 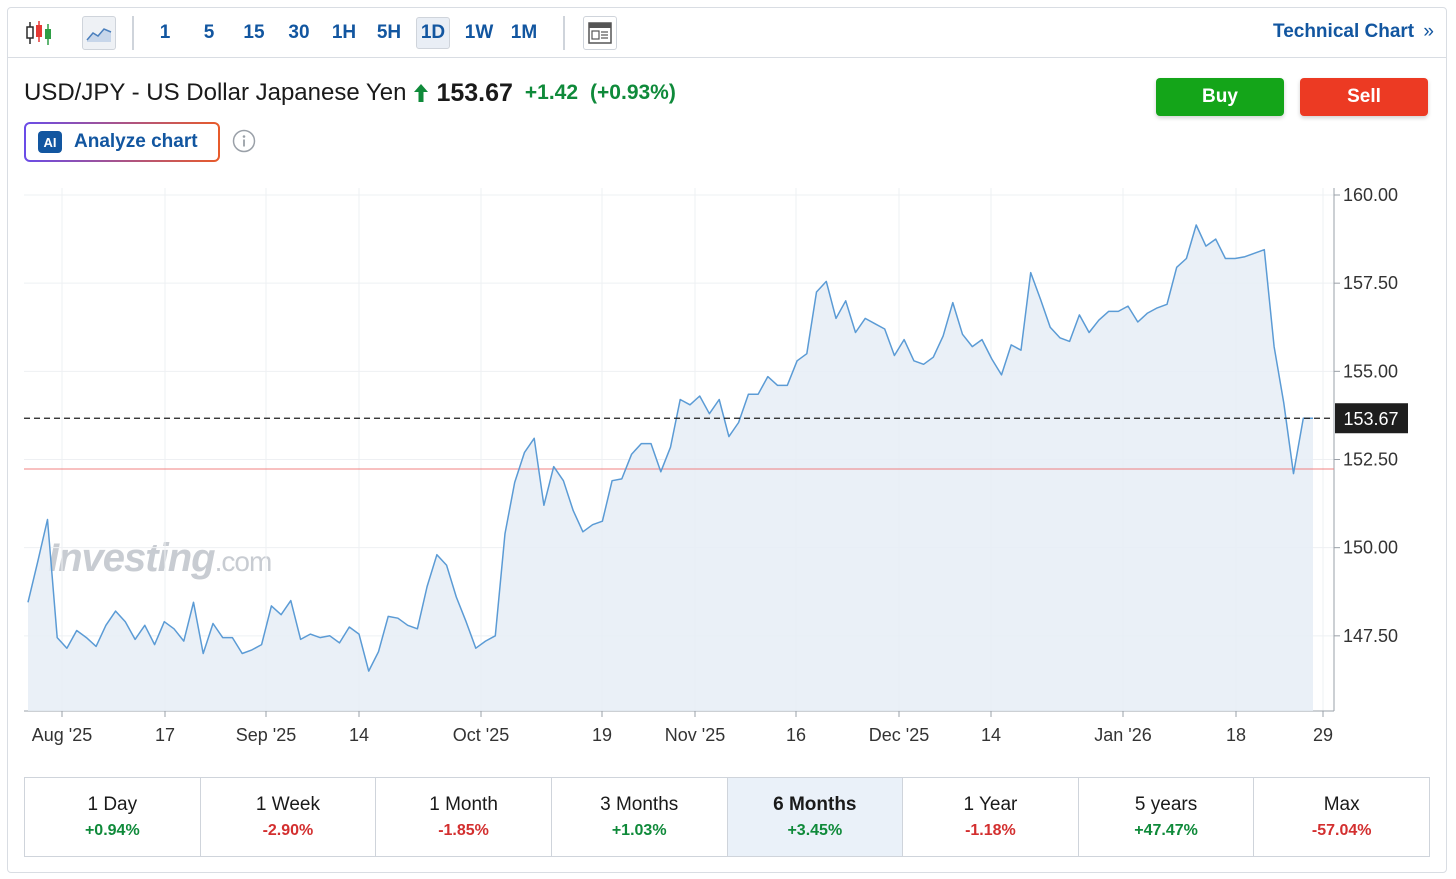 I want to click on x-tick-label: Sep '25, so click(x=266, y=735).